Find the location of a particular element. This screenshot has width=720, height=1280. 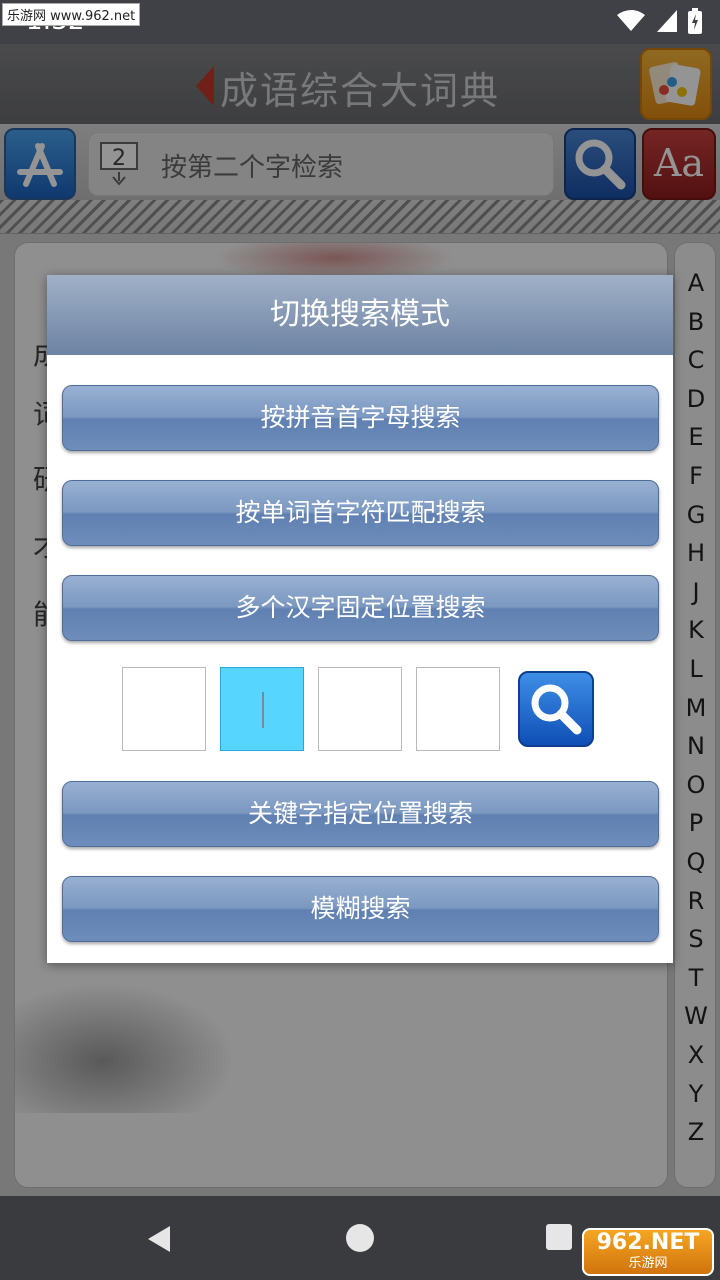

fixed-position-search-submit-button is located at coordinates (556, 709).